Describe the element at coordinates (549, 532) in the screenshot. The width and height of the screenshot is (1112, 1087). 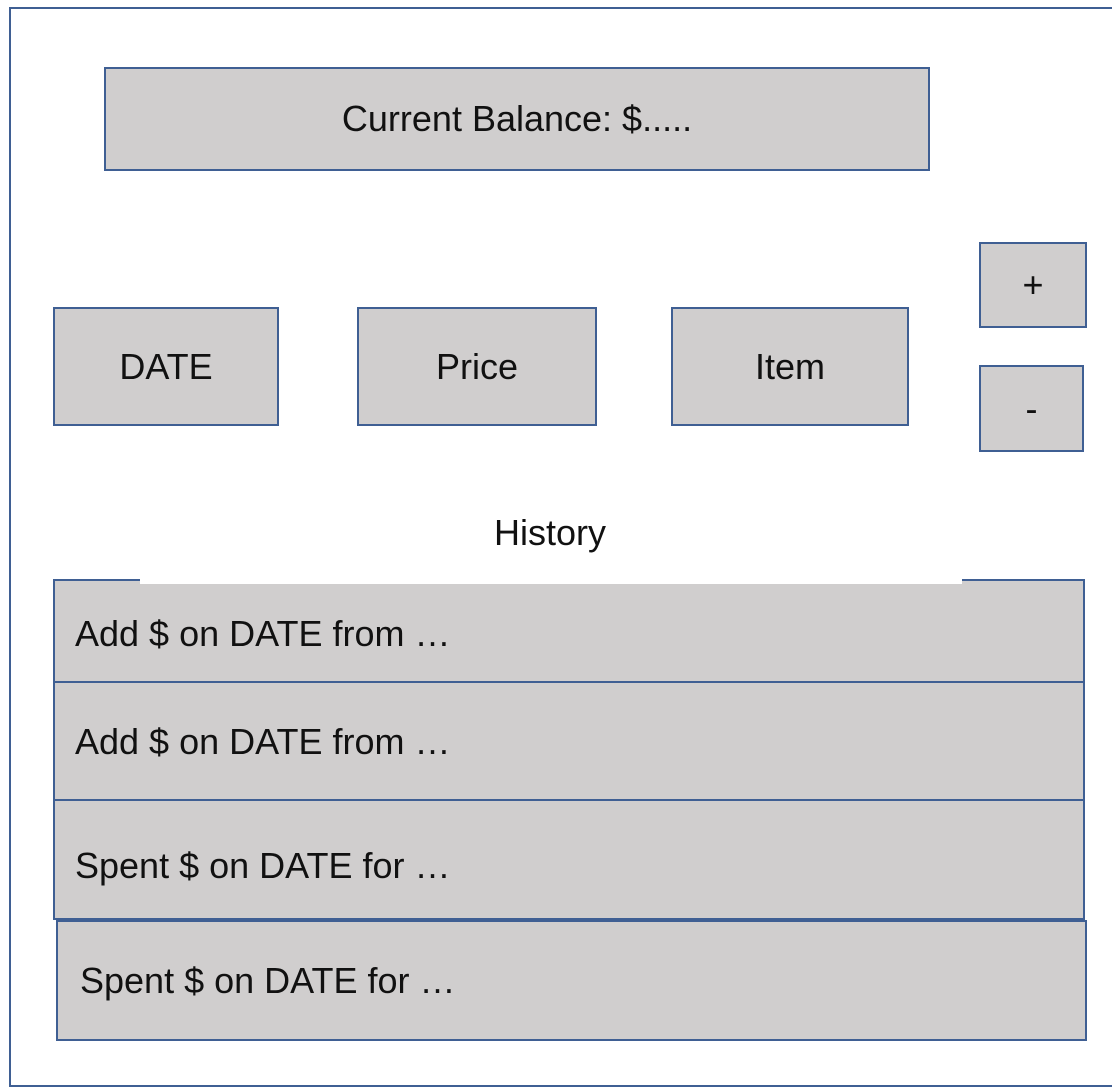
I see `history-title: History` at that location.